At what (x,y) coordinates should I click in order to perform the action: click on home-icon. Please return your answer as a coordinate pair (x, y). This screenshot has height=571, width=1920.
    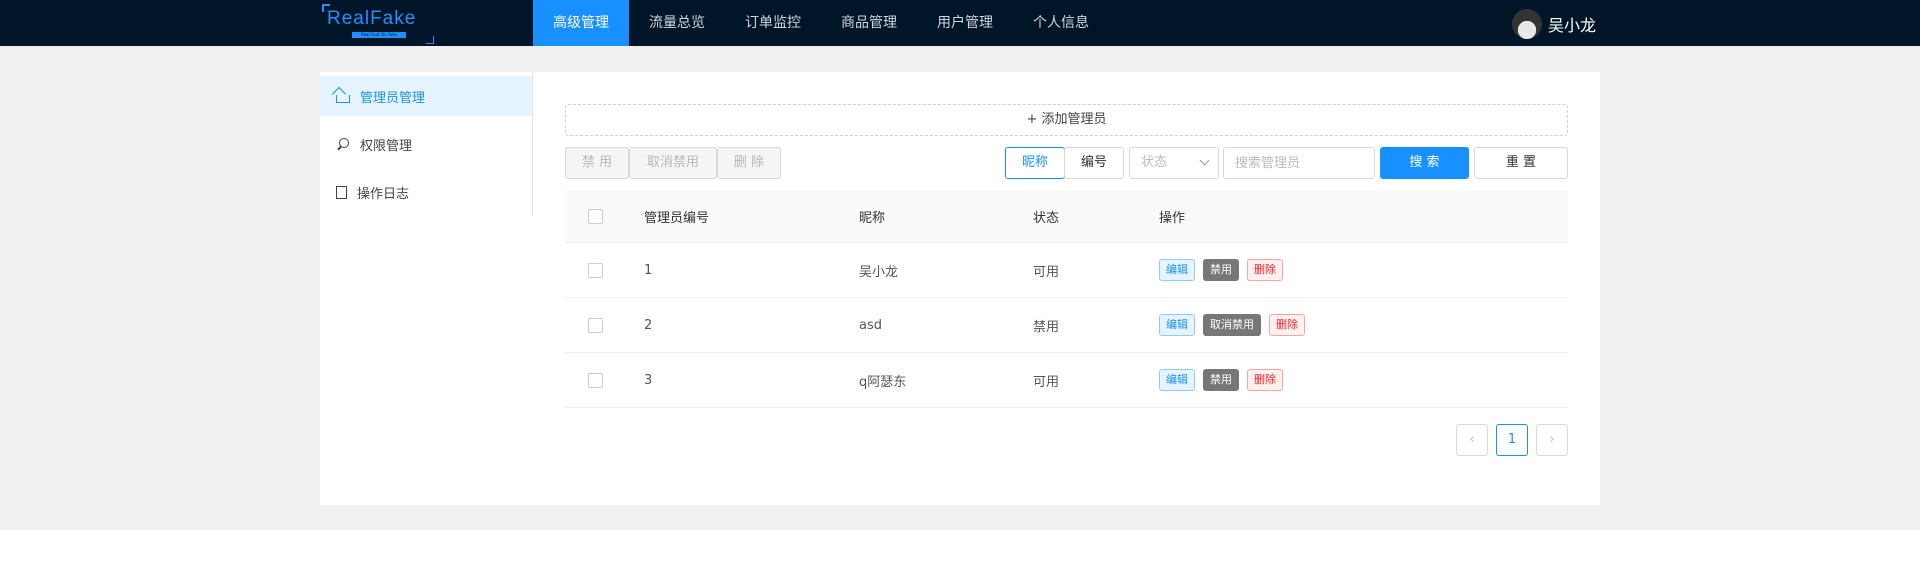
    Looking at the image, I should click on (343, 99).